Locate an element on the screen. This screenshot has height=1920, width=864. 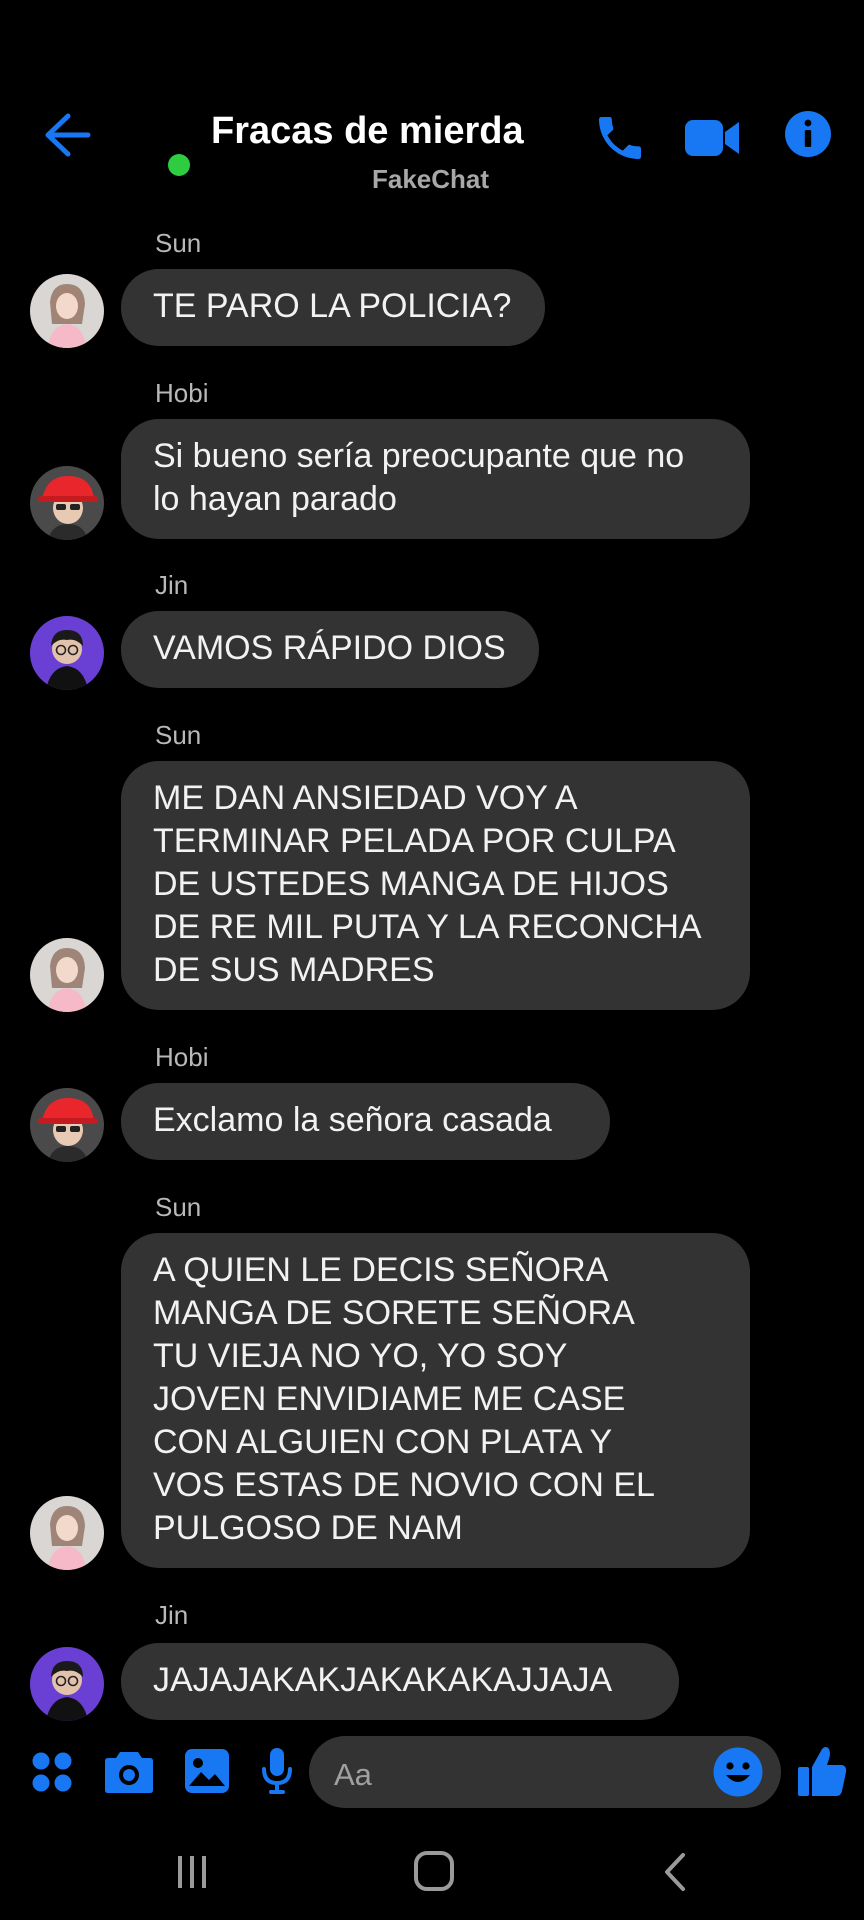
message-bubble: JAJAJAKAKJAKAKAKAJJAJA is located at coordinates (400, 1681).